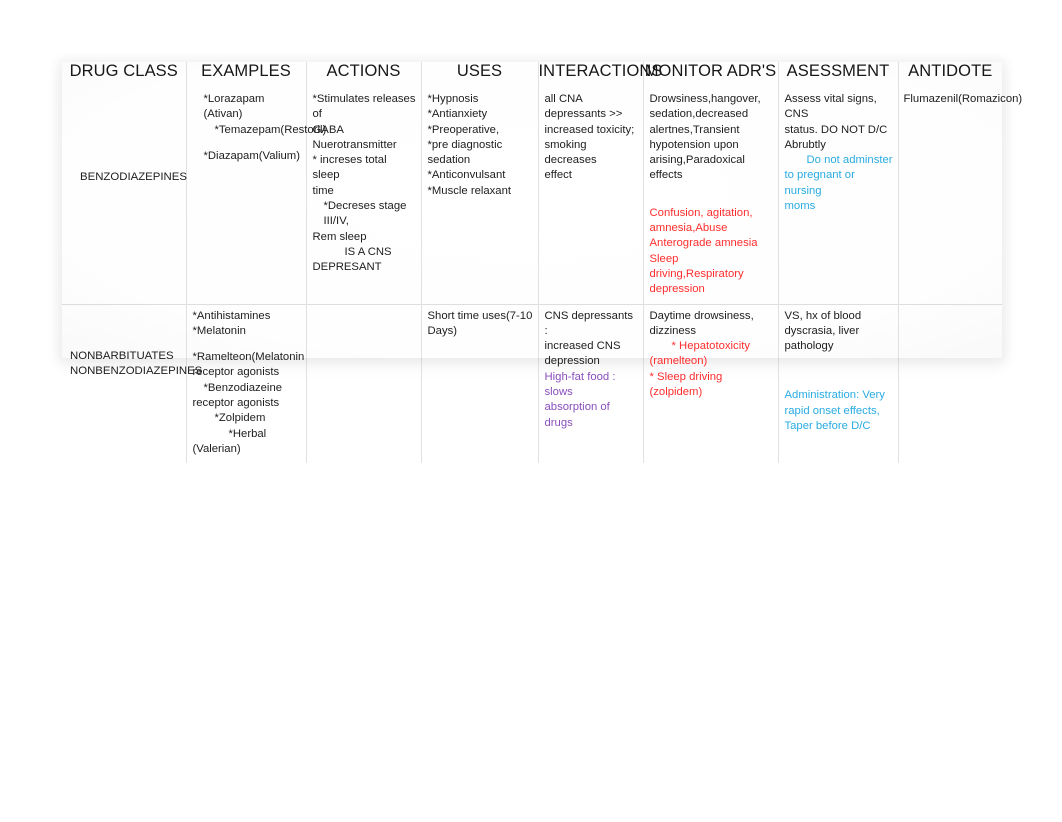  I want to click on column-header-interactions: INTERACTIONS, so click(600, 75).